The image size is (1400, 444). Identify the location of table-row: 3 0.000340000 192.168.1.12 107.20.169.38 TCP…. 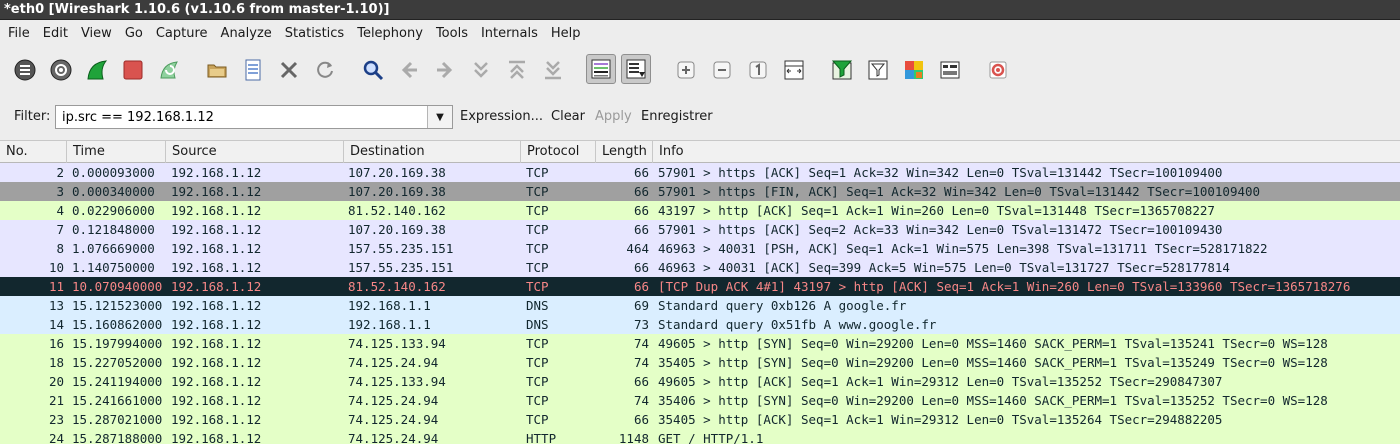
(700, 191).